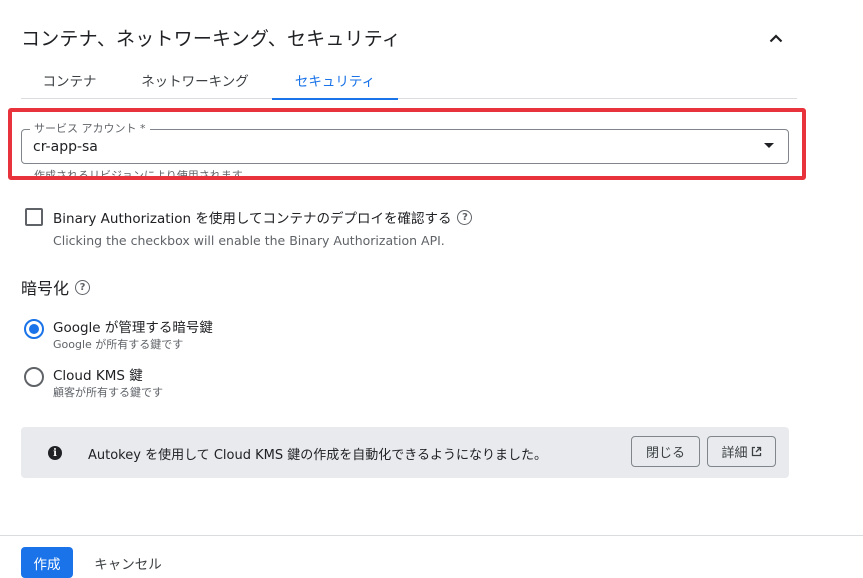  I want to click on close-label: 閉じる, so click(665, 453).